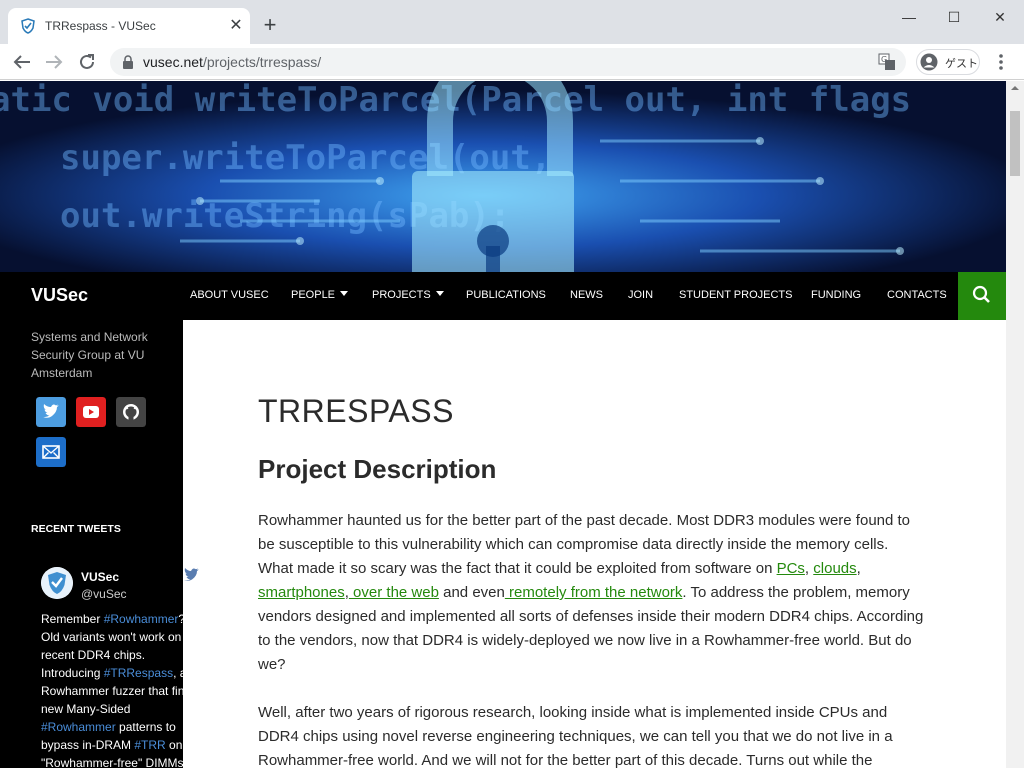 The width and height of the screenshot is (1024, 768). Describe the element at coordinates (836, 295) in the screenshot. I see `nav-funding: FUNDING` at that location.